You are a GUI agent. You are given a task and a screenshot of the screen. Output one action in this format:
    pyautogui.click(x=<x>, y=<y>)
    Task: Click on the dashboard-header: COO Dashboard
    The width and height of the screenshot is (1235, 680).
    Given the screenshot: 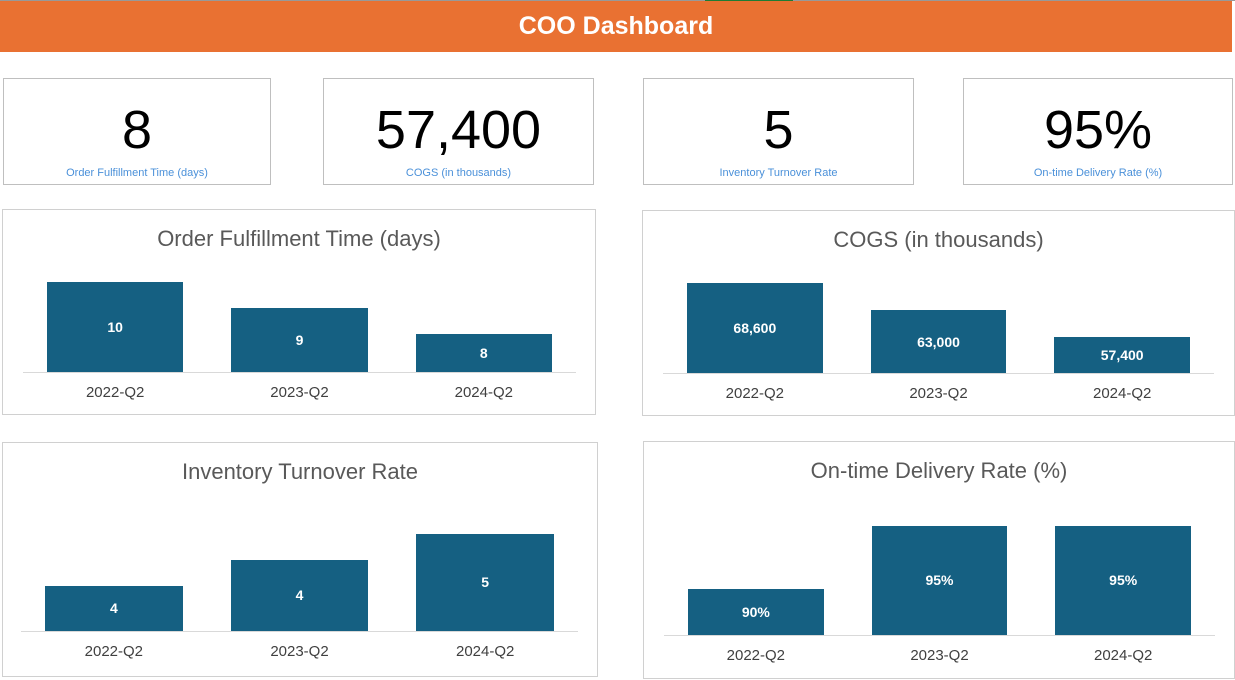 What is the action you would take?
    pyautogui.click(x=616, y=26)
    